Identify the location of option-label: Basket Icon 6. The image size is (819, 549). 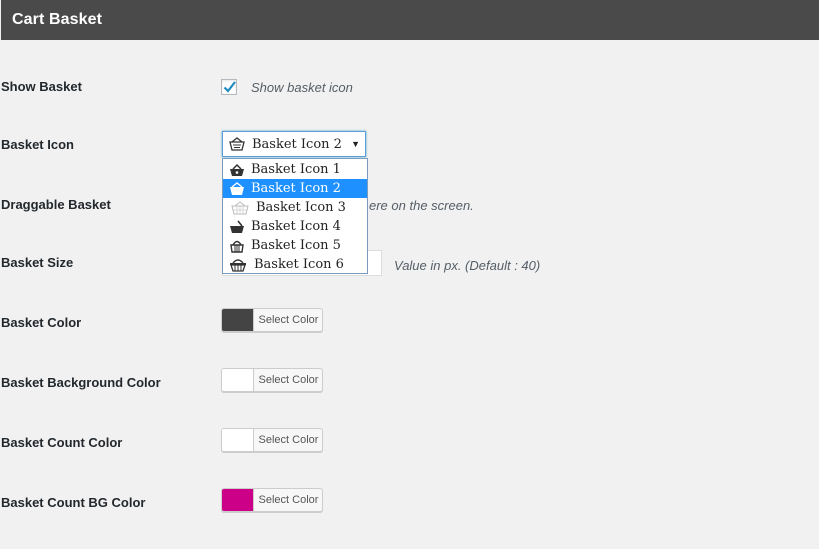
(299, 264).